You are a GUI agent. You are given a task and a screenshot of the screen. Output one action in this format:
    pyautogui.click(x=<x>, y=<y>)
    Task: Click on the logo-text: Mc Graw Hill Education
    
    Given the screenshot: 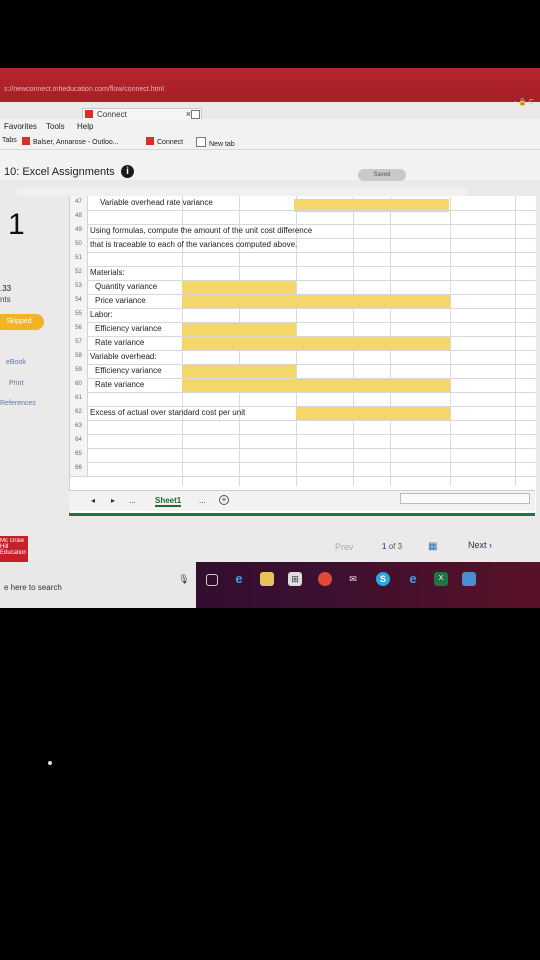 What is the action you would take?
    pyautogui.click(x=13, y=547)
    